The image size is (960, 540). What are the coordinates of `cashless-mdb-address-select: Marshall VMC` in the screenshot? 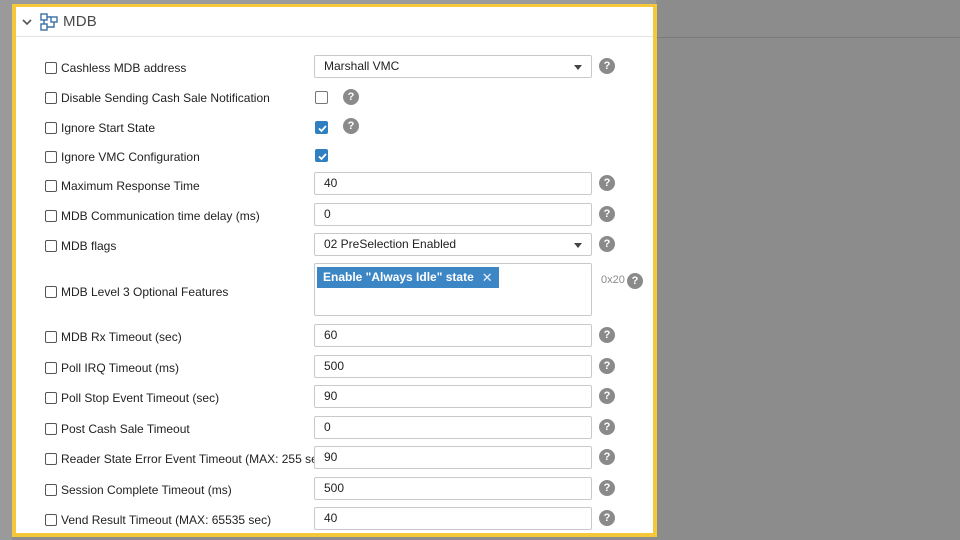 It's located at (453, 66).